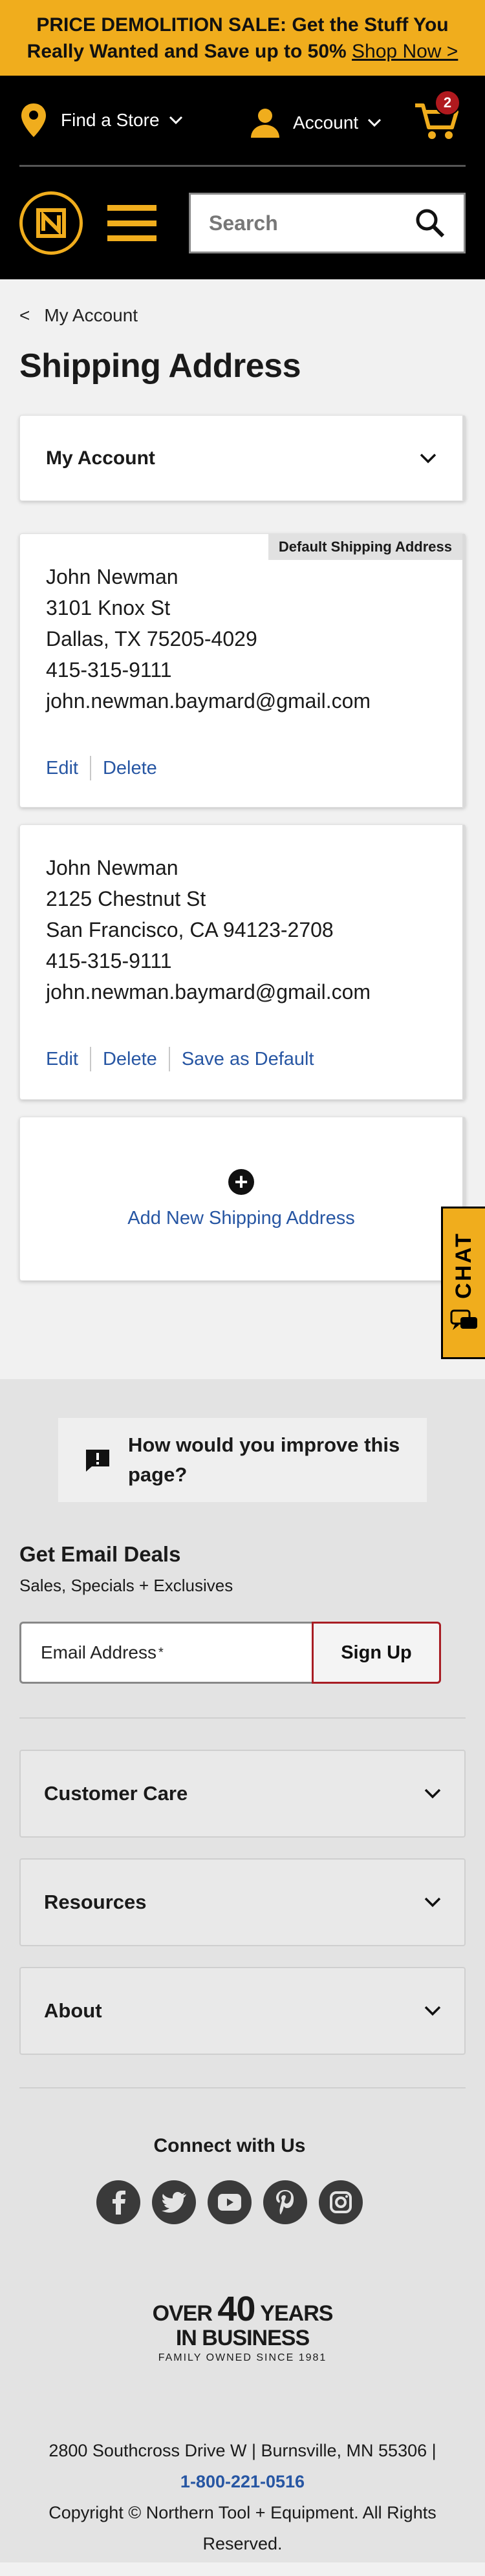  I want to click on find-store-link: Find a Store, so click(101, 120).